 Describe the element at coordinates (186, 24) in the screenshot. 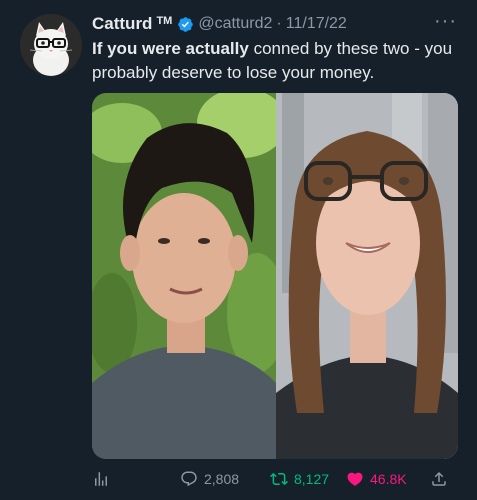

I see `verified-badge-icon` at that location.